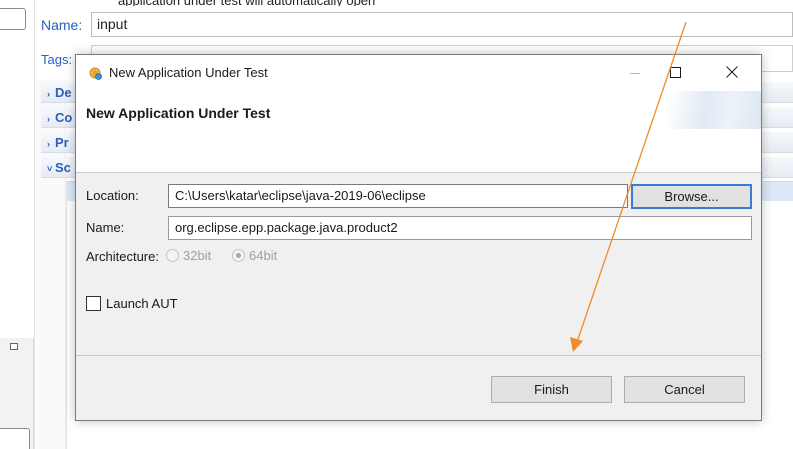 The image size is (793, 449). I want to click on restore-icon, so click(14, 346).